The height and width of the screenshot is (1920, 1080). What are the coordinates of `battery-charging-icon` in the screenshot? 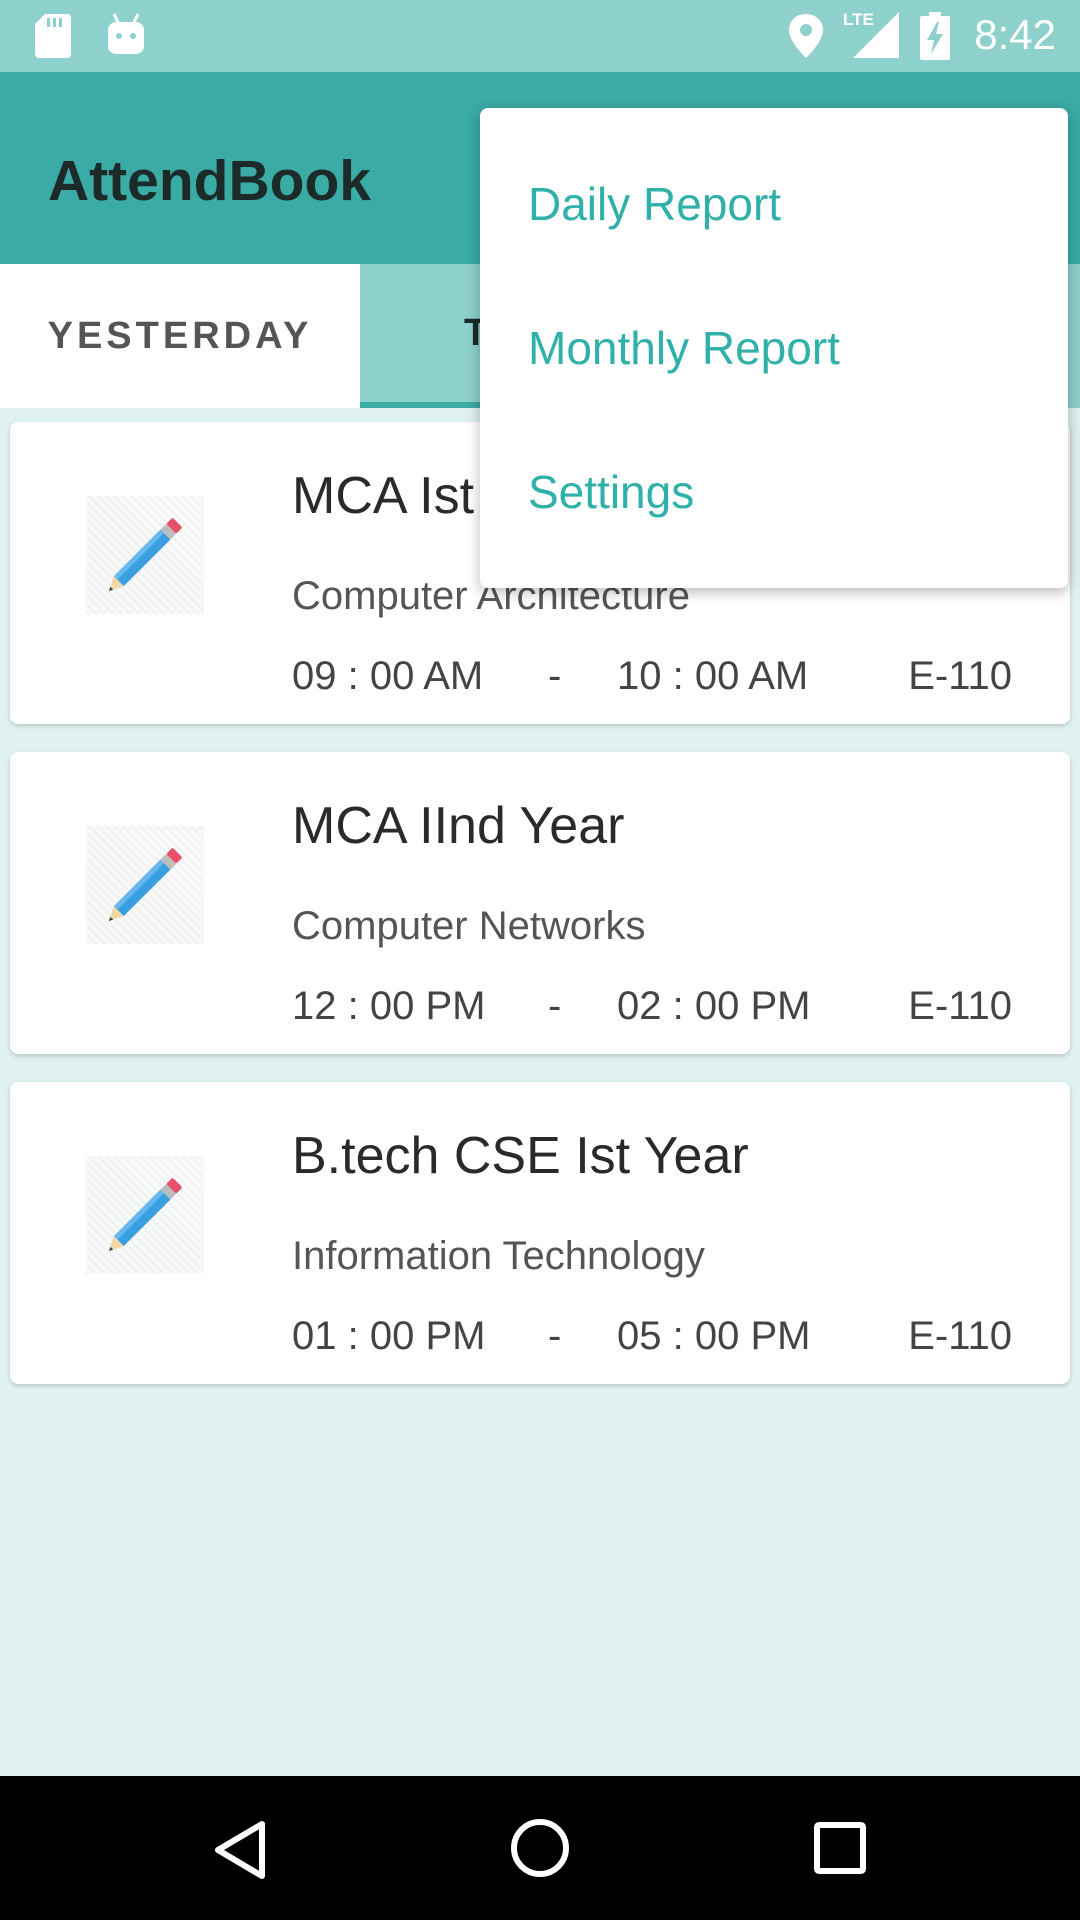 It's located at (935, 36).